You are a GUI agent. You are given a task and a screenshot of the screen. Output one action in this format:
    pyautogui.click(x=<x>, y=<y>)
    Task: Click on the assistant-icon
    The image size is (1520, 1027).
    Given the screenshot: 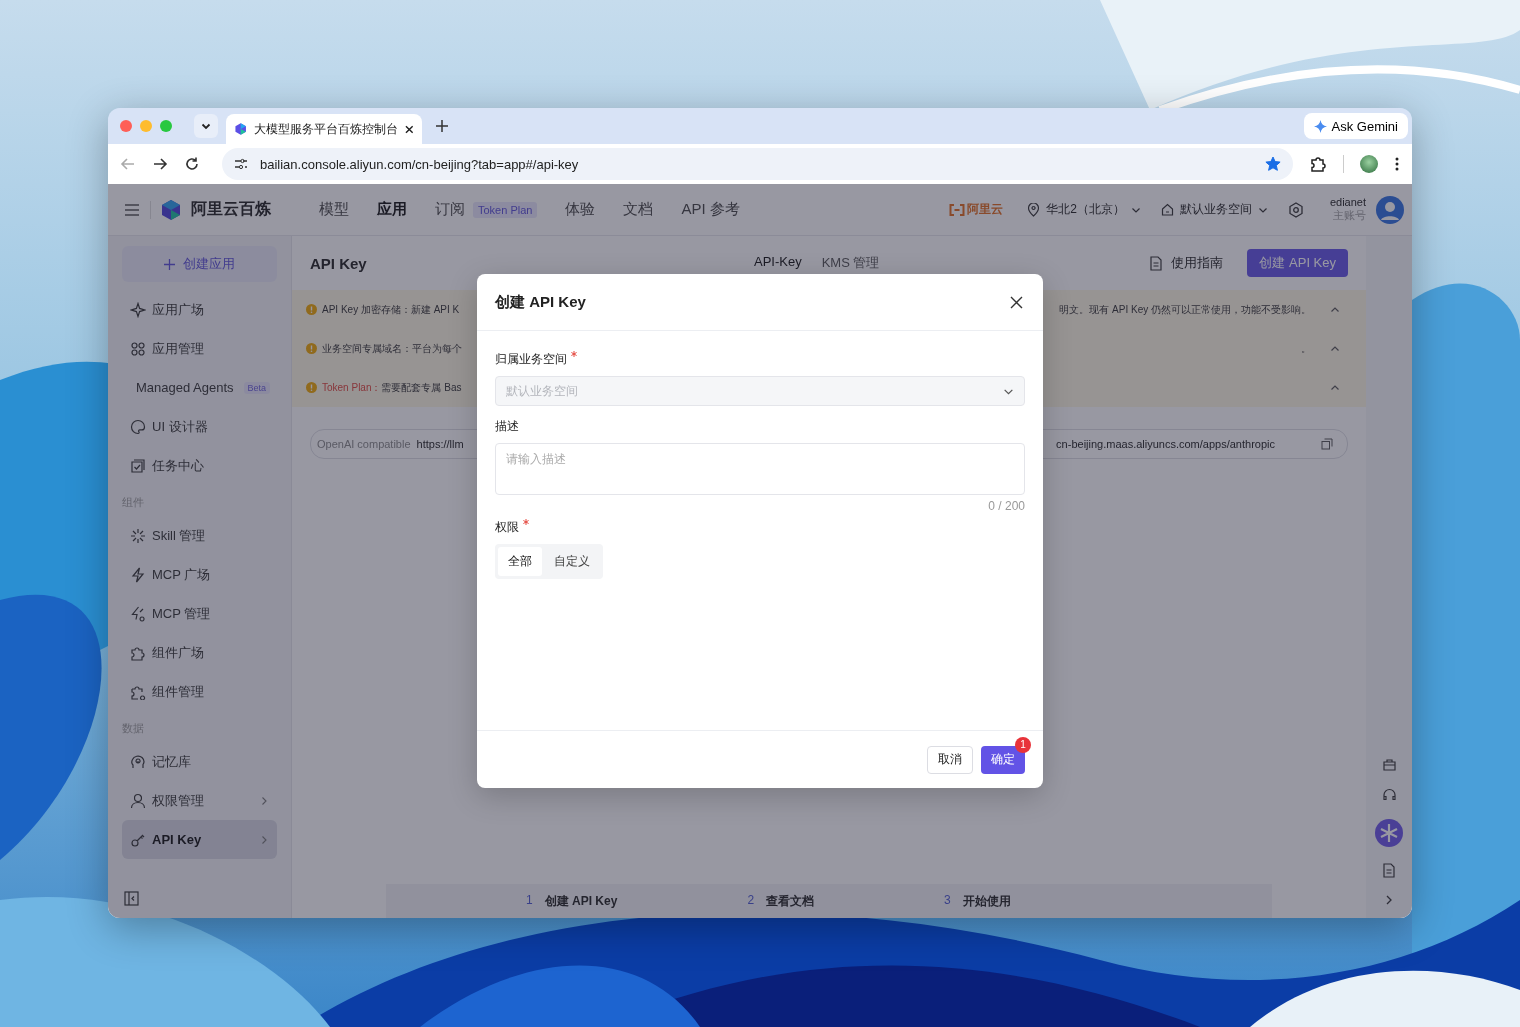 What is the action you would take?
    pyautogui.click(x=1389, y=833)
    